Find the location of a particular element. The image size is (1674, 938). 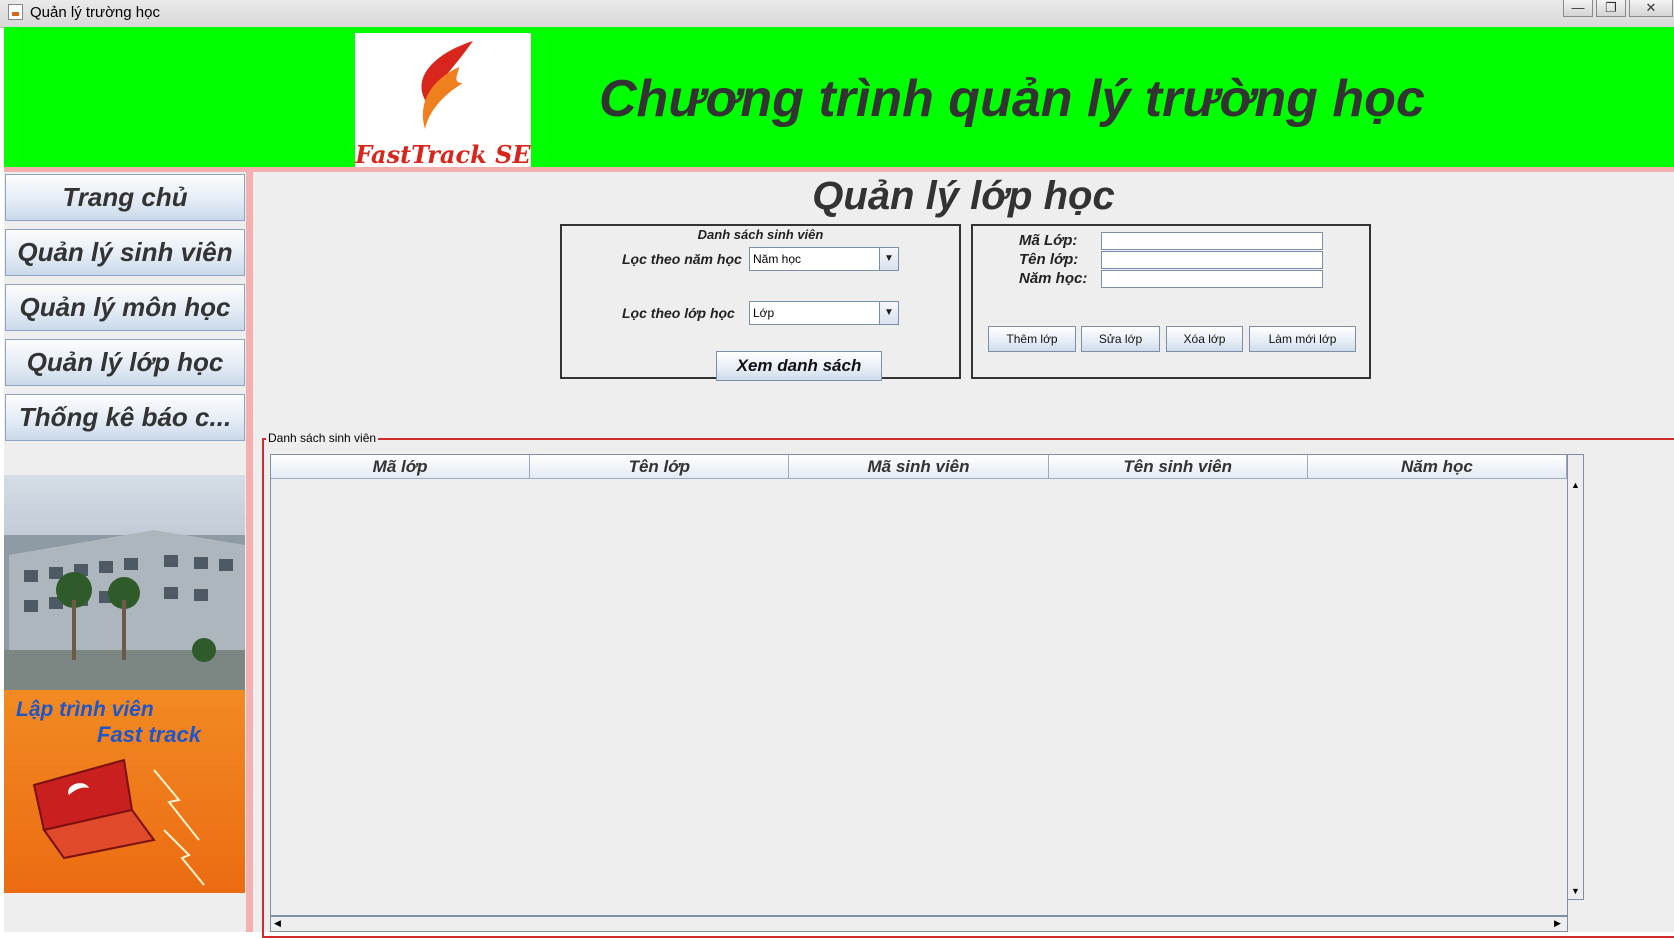

flame-logo-icon is located at coordinates (447, 85).